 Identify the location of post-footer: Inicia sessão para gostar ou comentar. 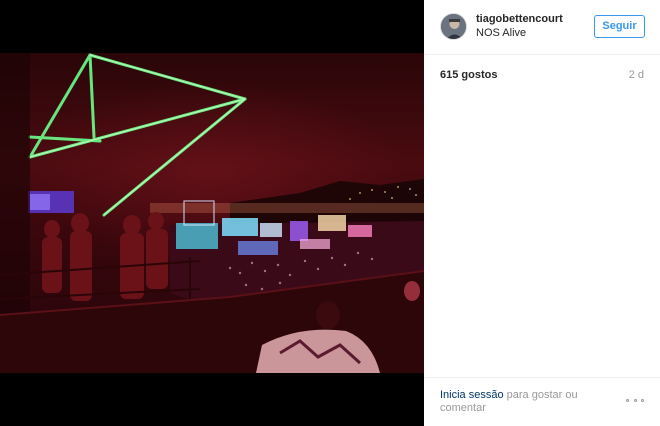
(542, 401).